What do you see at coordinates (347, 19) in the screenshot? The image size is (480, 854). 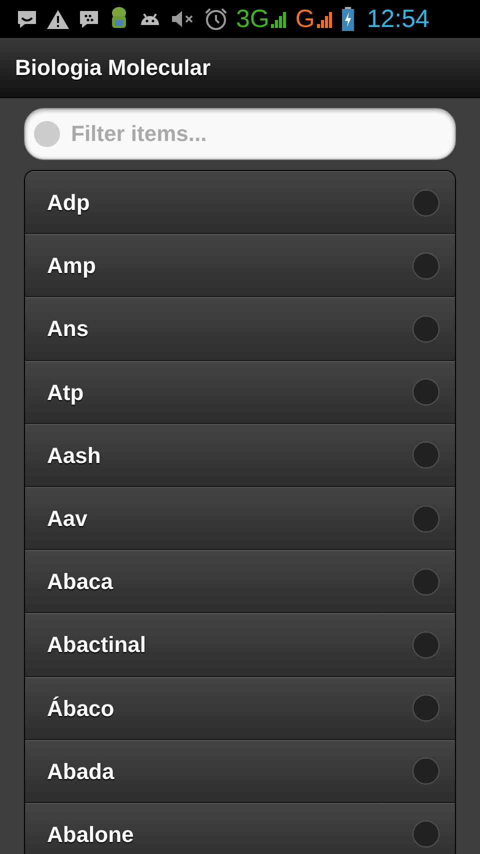 I see `battery-icon` at bounding box center [347, 19].